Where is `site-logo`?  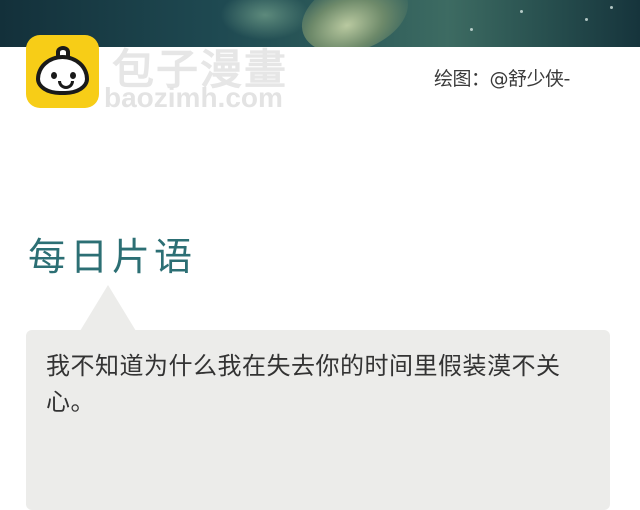
site-logo is located at coordinates (62, 71).